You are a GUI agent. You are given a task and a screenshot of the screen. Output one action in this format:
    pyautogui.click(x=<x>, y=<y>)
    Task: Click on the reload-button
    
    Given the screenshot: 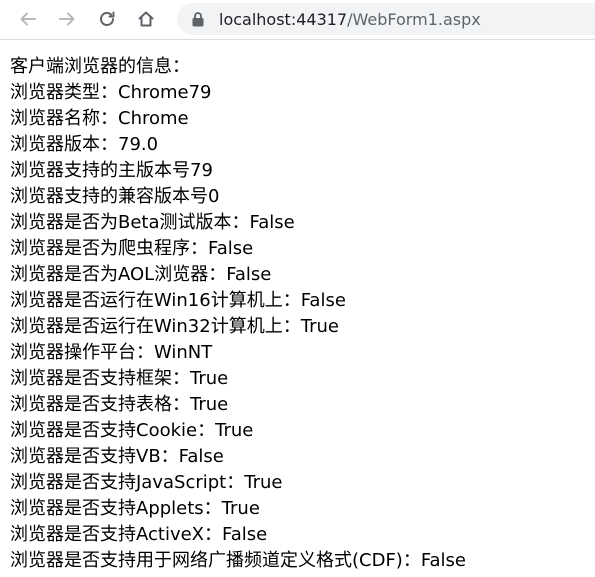 What is the action you would take?
    pyautogui.click(x=107, y=19)
    